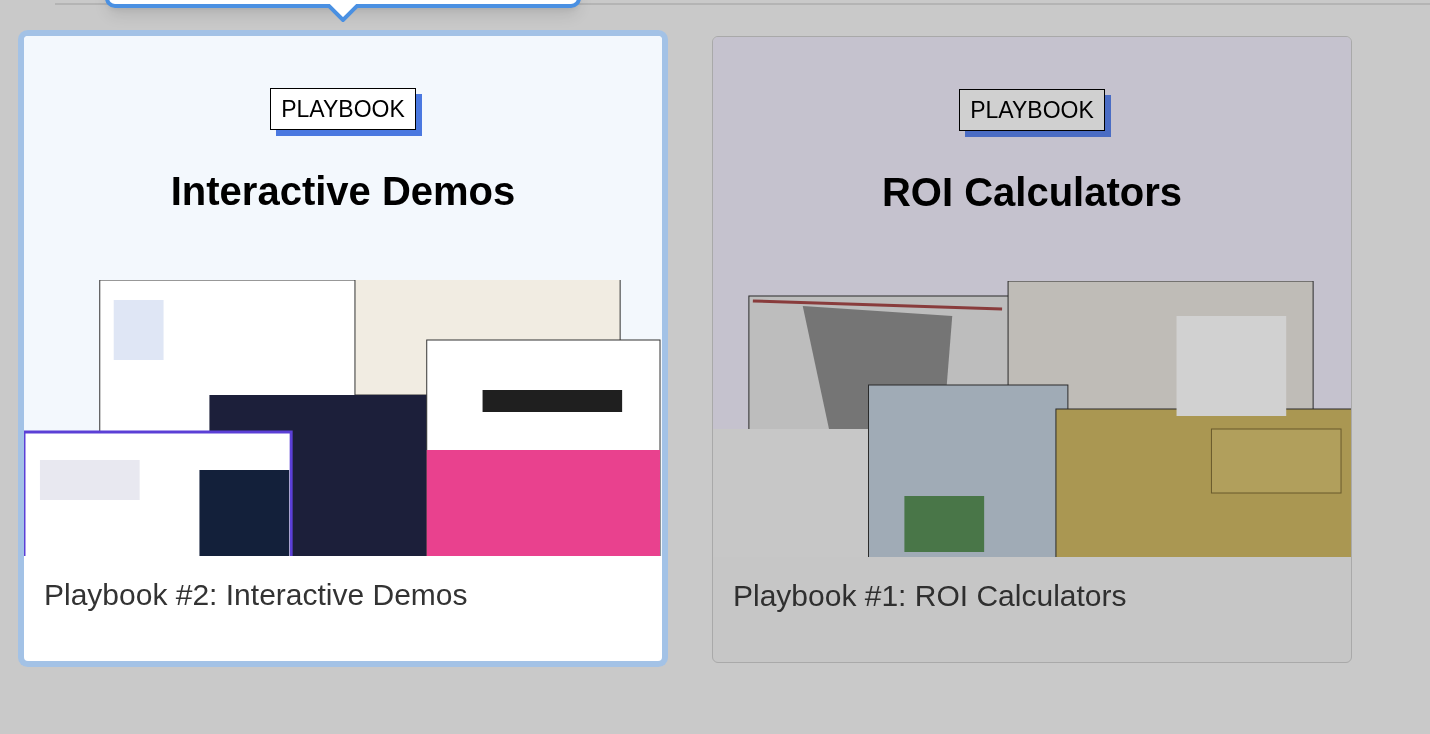 The height and width of the screenshot is (734, 1430). Describe the element at coordinates (930, 596) in the screenshot. I see `card-caption: Playbook #1: ROI Calculators` at that location.